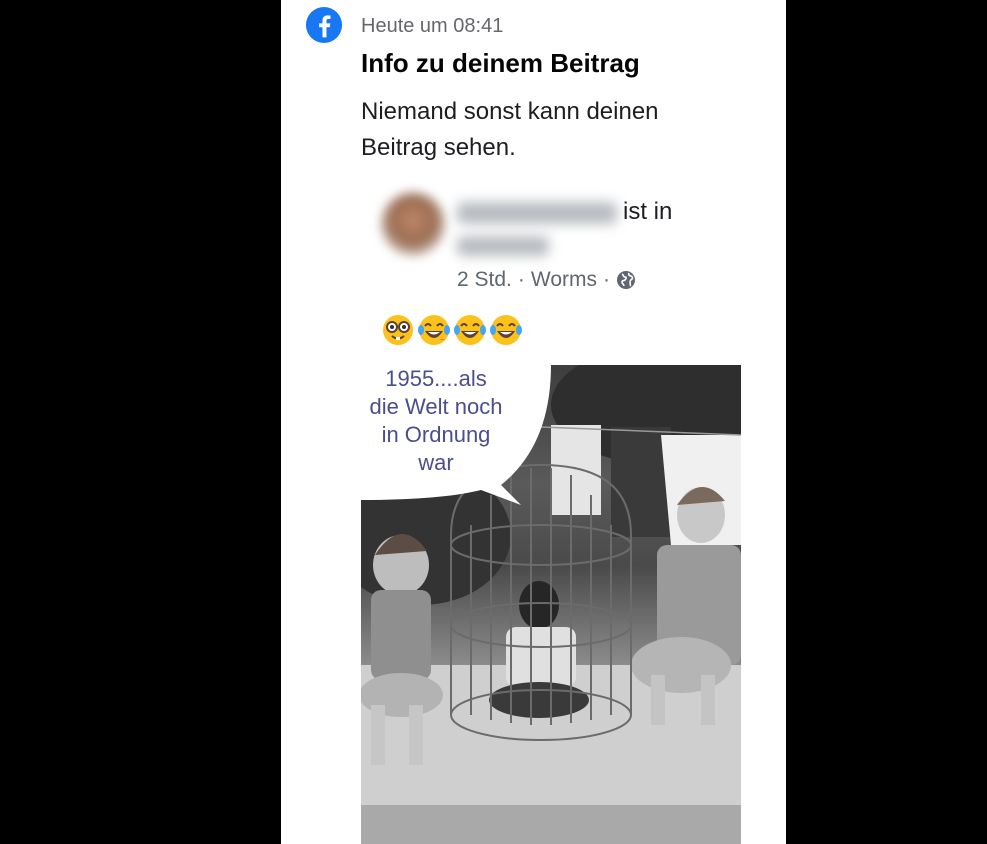 The width and height of the screenshot is (987, 844). Describe the element at coordinates (413, 224) in the screenshot. I see `avatar` at that location.